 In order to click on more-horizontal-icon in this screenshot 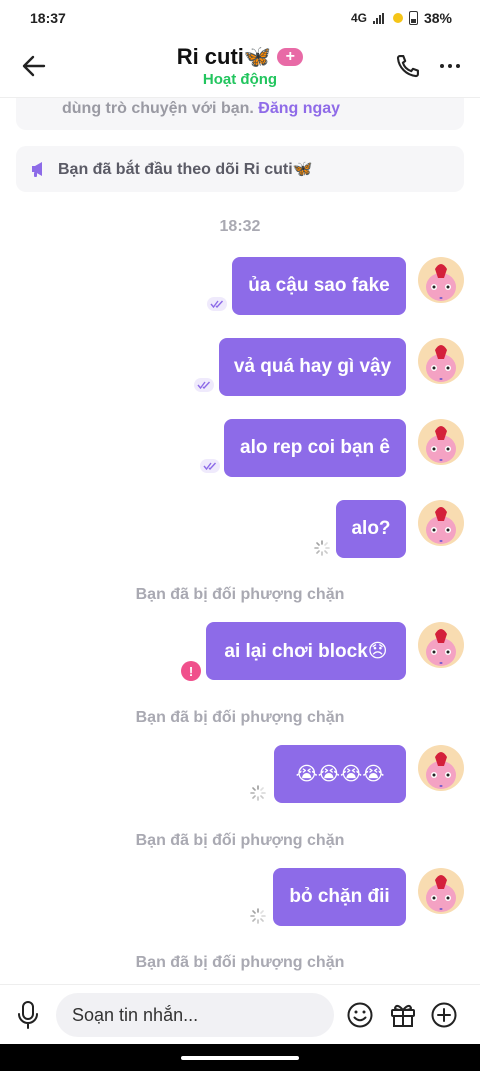, I will do `click(442, 66)`.